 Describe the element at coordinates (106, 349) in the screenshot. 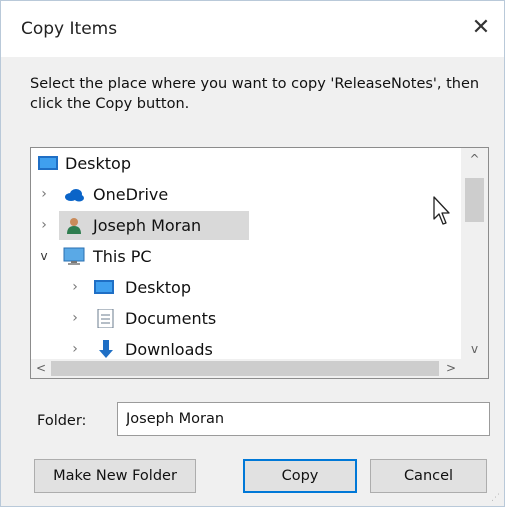

I see `downloads-icon` at that location.